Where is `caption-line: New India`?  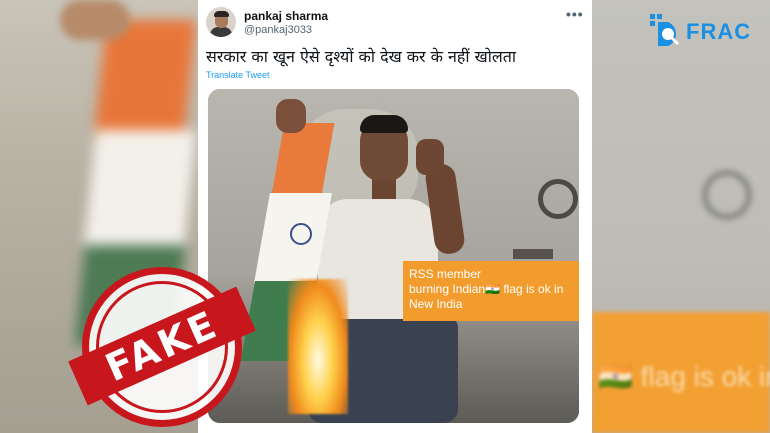
caption-line: New India is located at coordinates (436, 304).